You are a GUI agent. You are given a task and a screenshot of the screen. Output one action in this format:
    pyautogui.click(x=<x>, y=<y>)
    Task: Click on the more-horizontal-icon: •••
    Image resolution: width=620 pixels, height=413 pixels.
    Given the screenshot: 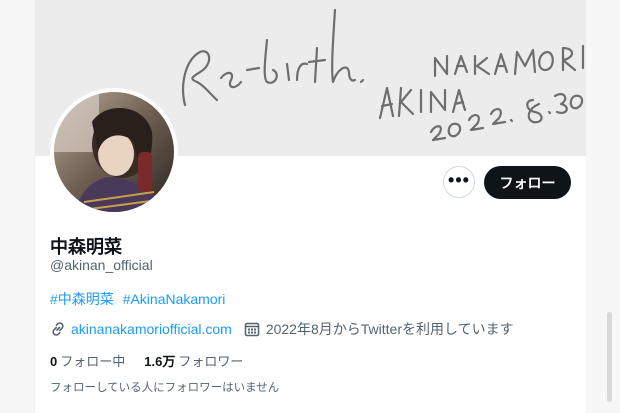 What is the action you would take?
    pyautogui.click(x=459, y=180)
    